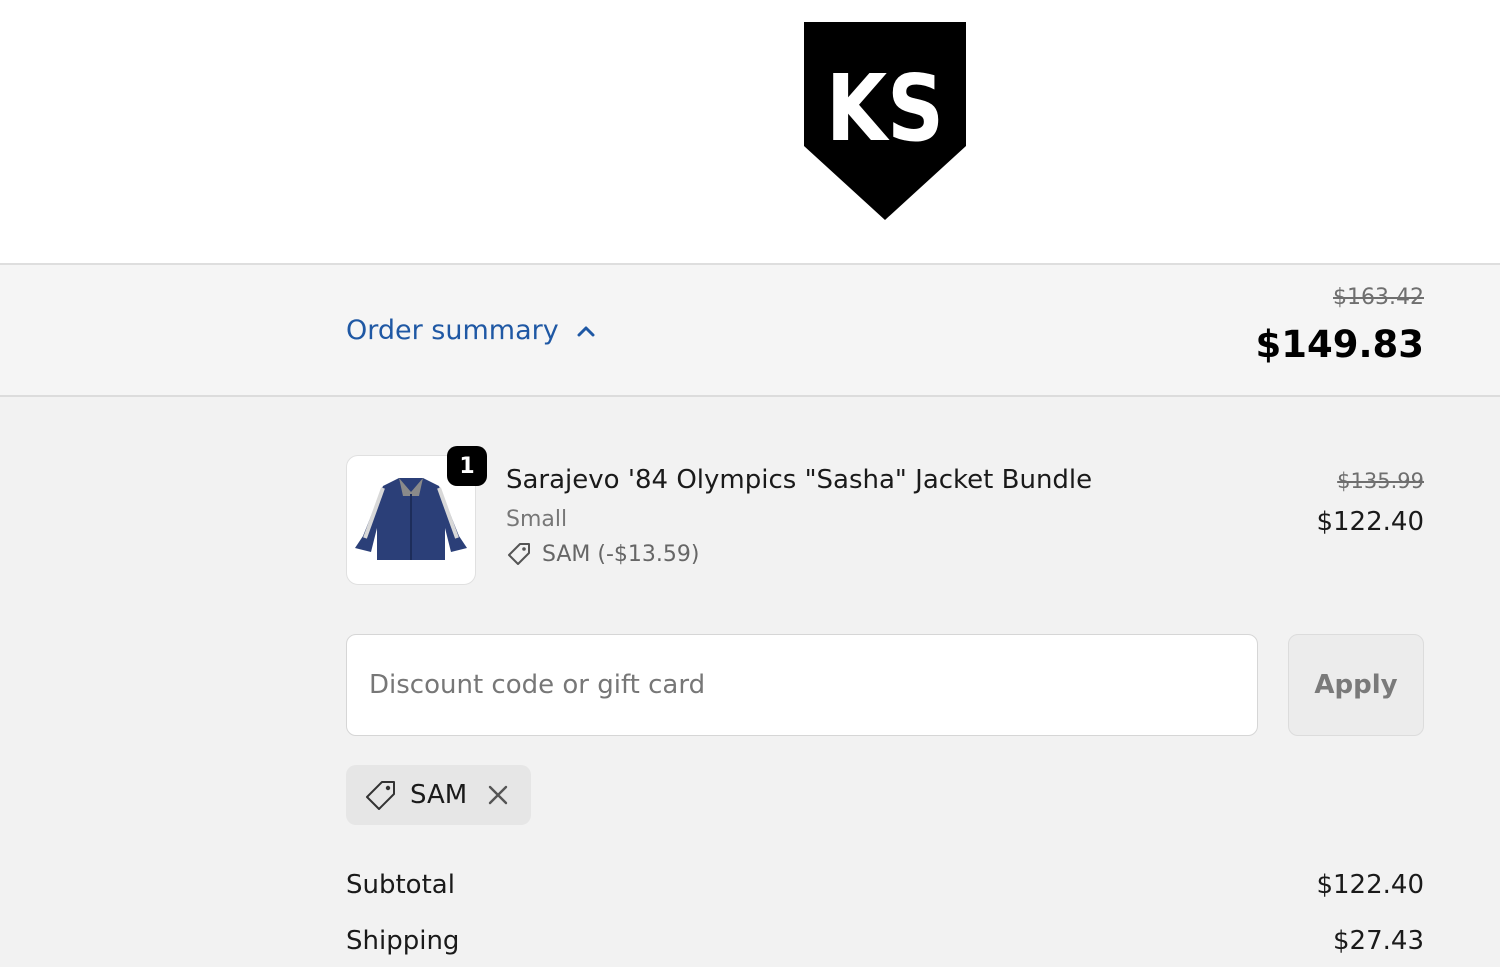 The height and width of the screenshot is (967, 1500). Describe the element at coordinates (1370, 885) in the screenshot. I see `subtotal-value: $122.40` at that location.